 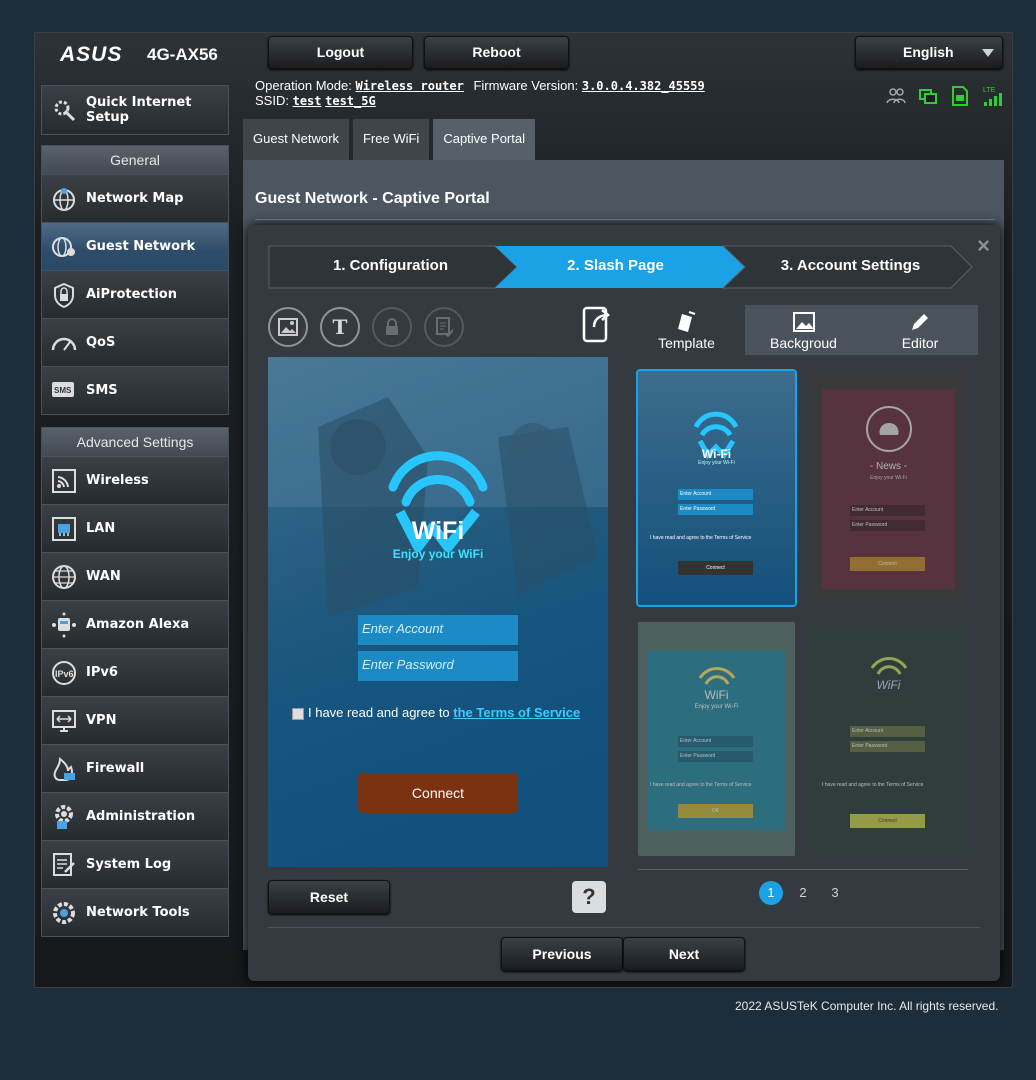 What do you see at coordinates (438, 793) in the screenshot?
I see `preview-connect-button: Connect` at bounding box center [438, 793].